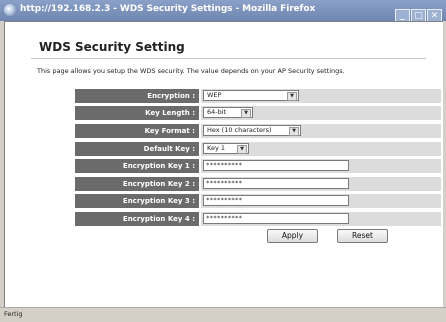 The height and width of the screenshot is (322, 446). I want to click on encryption-key-1-row: Encryption Key 1 : **********, so click(258, 166).